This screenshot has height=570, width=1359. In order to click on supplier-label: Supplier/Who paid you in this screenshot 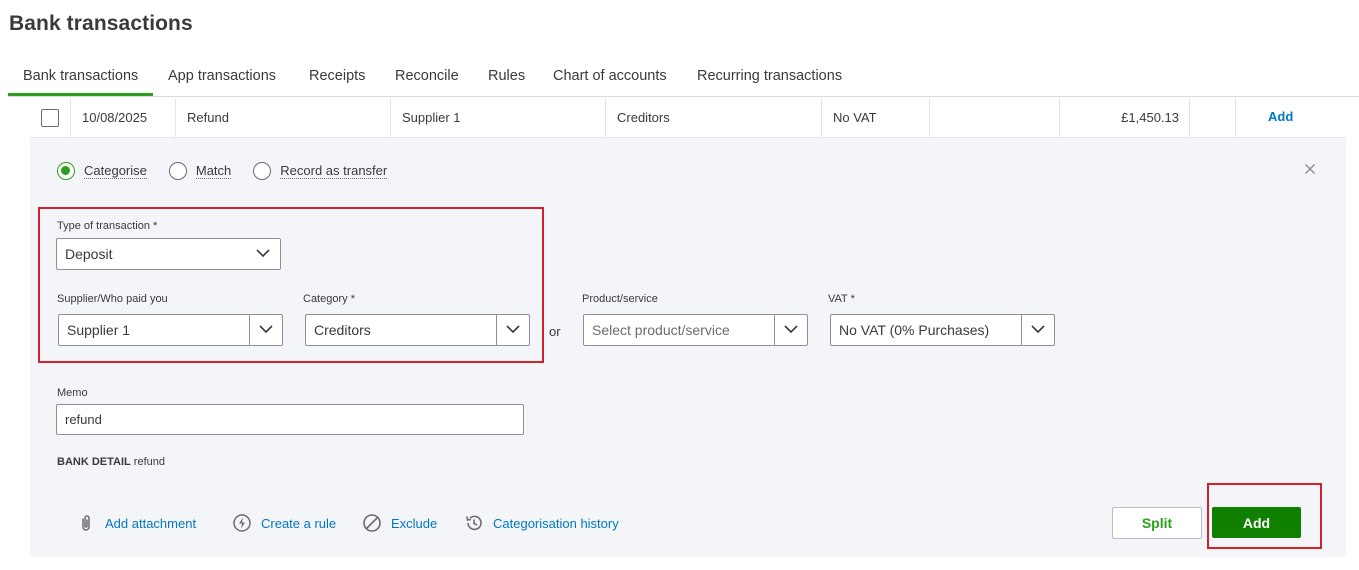, I will do `click(112, 299)`.